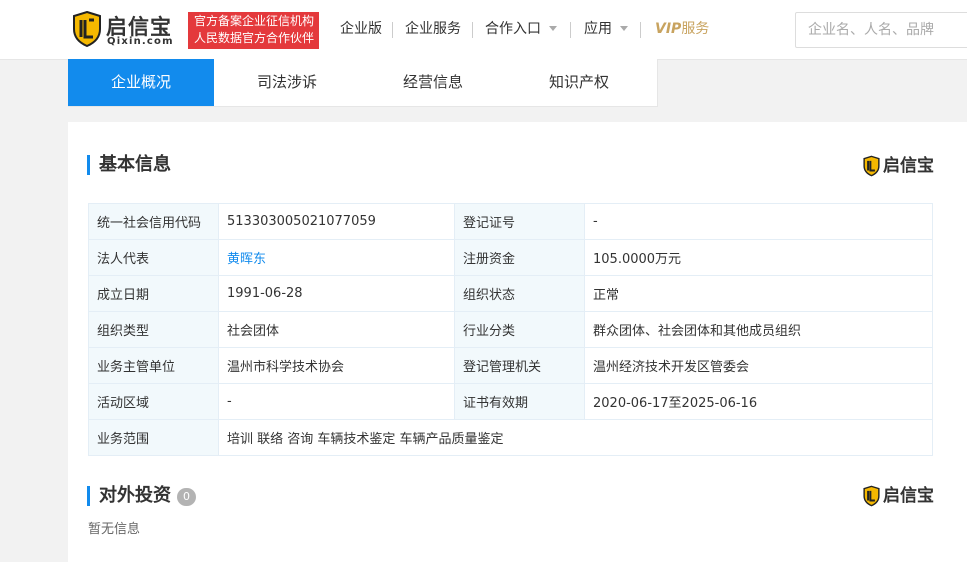  Describe the element at coordinates (254, 21) in the screenshot. I see `badge-line-1: 官方备案企业征信机构` at that location.